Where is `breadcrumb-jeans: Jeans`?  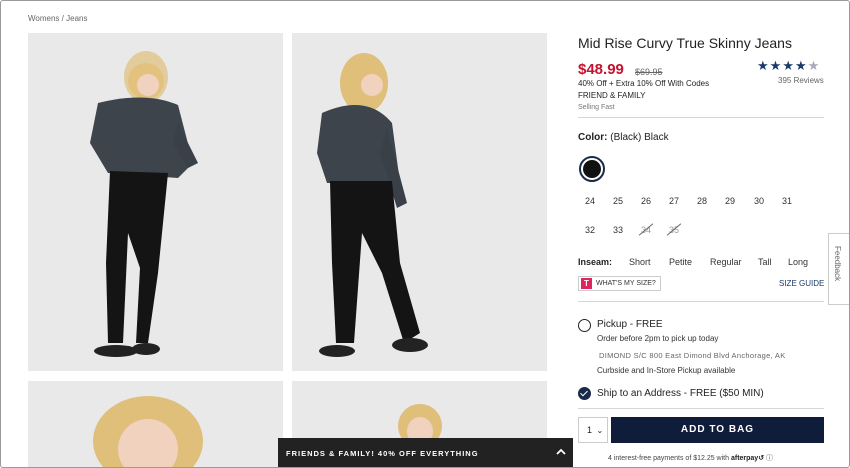
breadcrumb-jeans: Jeans is located at coordinates (76, 18).